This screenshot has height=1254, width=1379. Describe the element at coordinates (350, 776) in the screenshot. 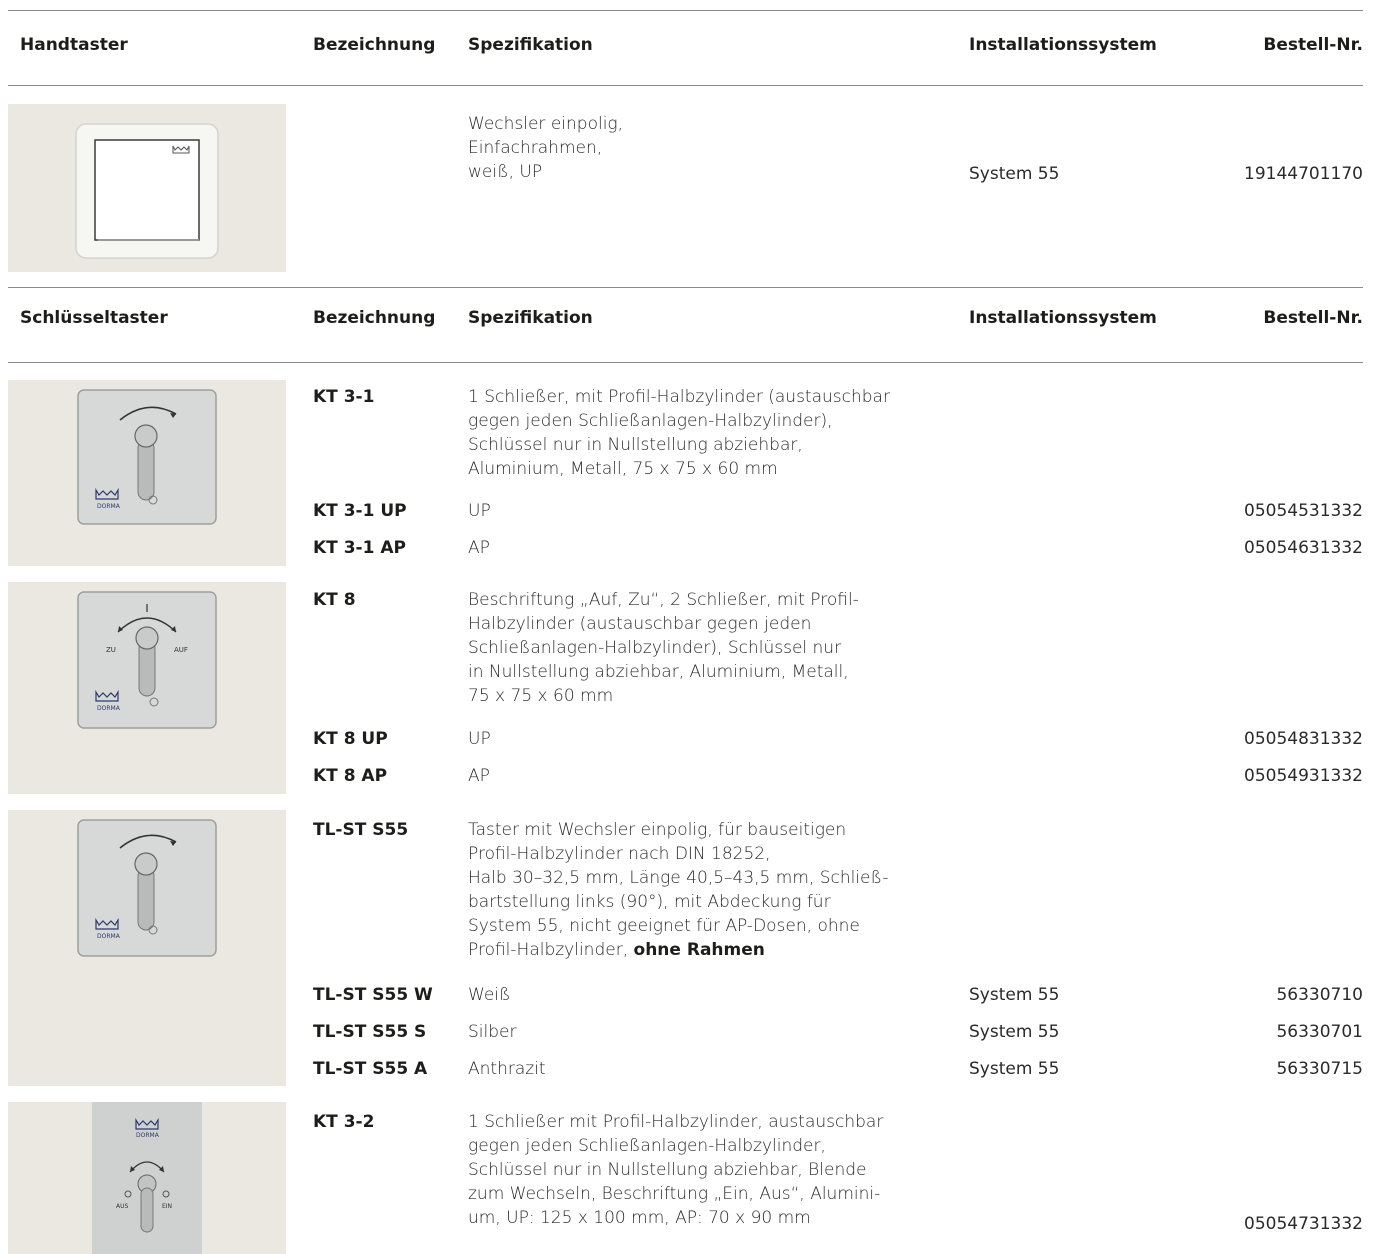

I see `variant-code: KT 8 AP` at that location.